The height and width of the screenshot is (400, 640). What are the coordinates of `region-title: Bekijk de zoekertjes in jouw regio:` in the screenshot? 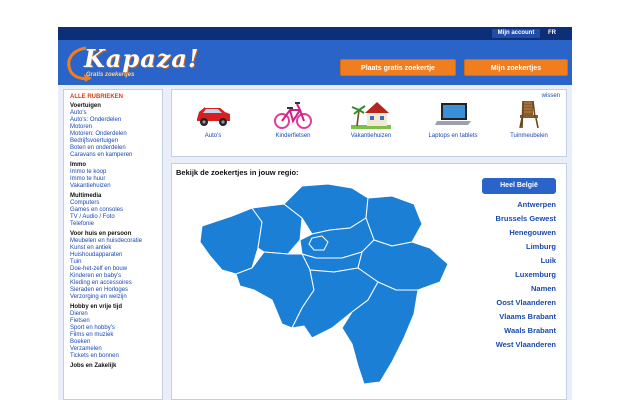 It's located at (237, 172).